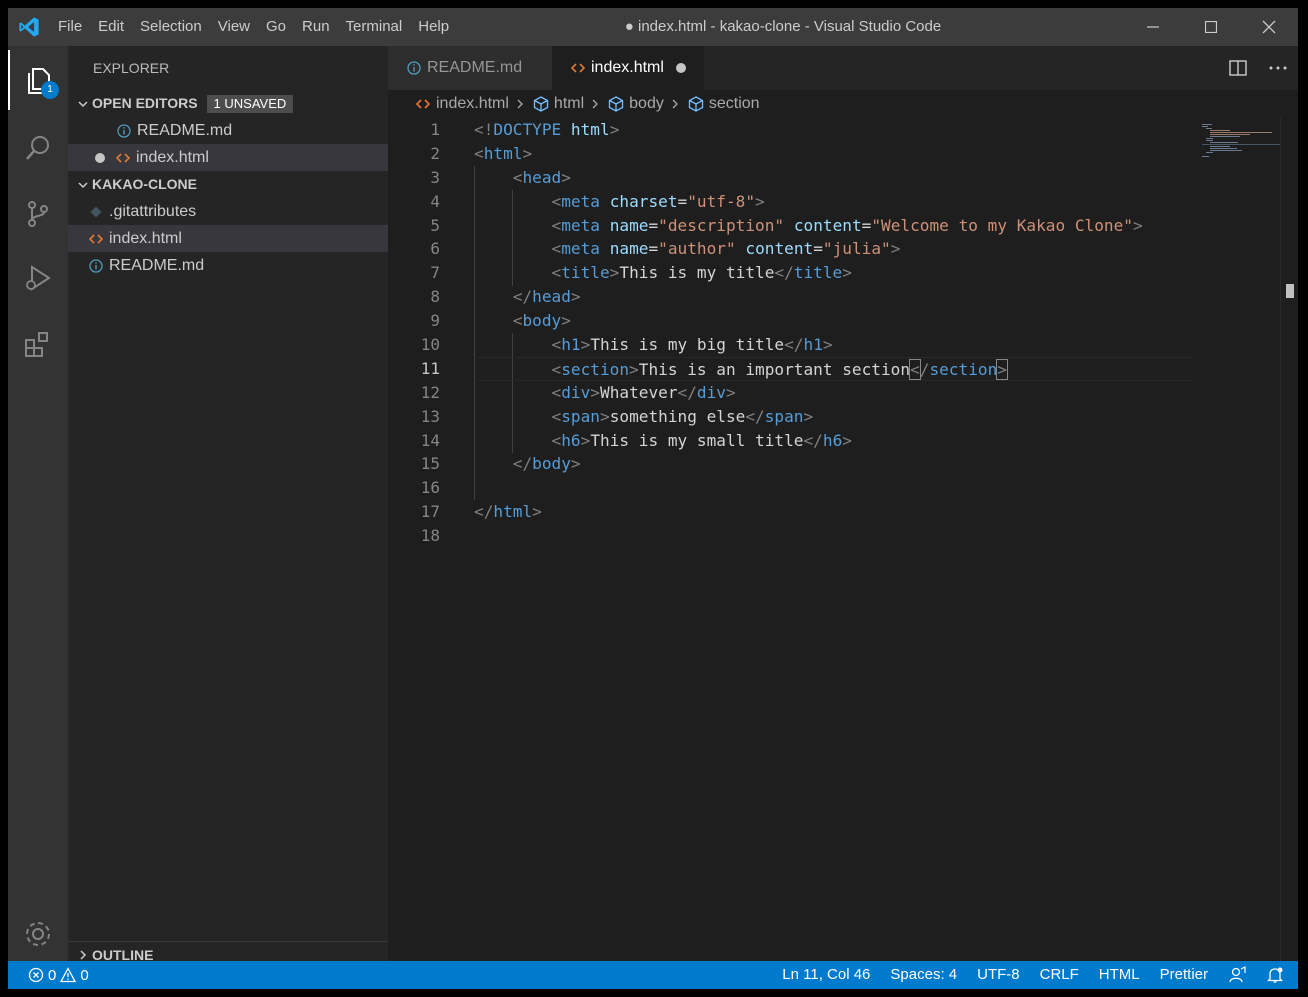 The height and width of the screenshot is (997, 1308). Describe the element at coordinates (734, 103) in the screenshot. I see `breadcrumb-label: section` at that location.